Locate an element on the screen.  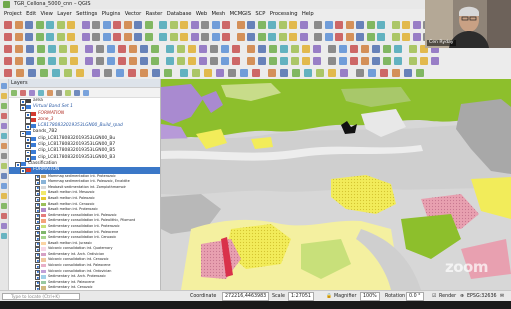
menu-raster: Raster is located at coordinates (153, 14).